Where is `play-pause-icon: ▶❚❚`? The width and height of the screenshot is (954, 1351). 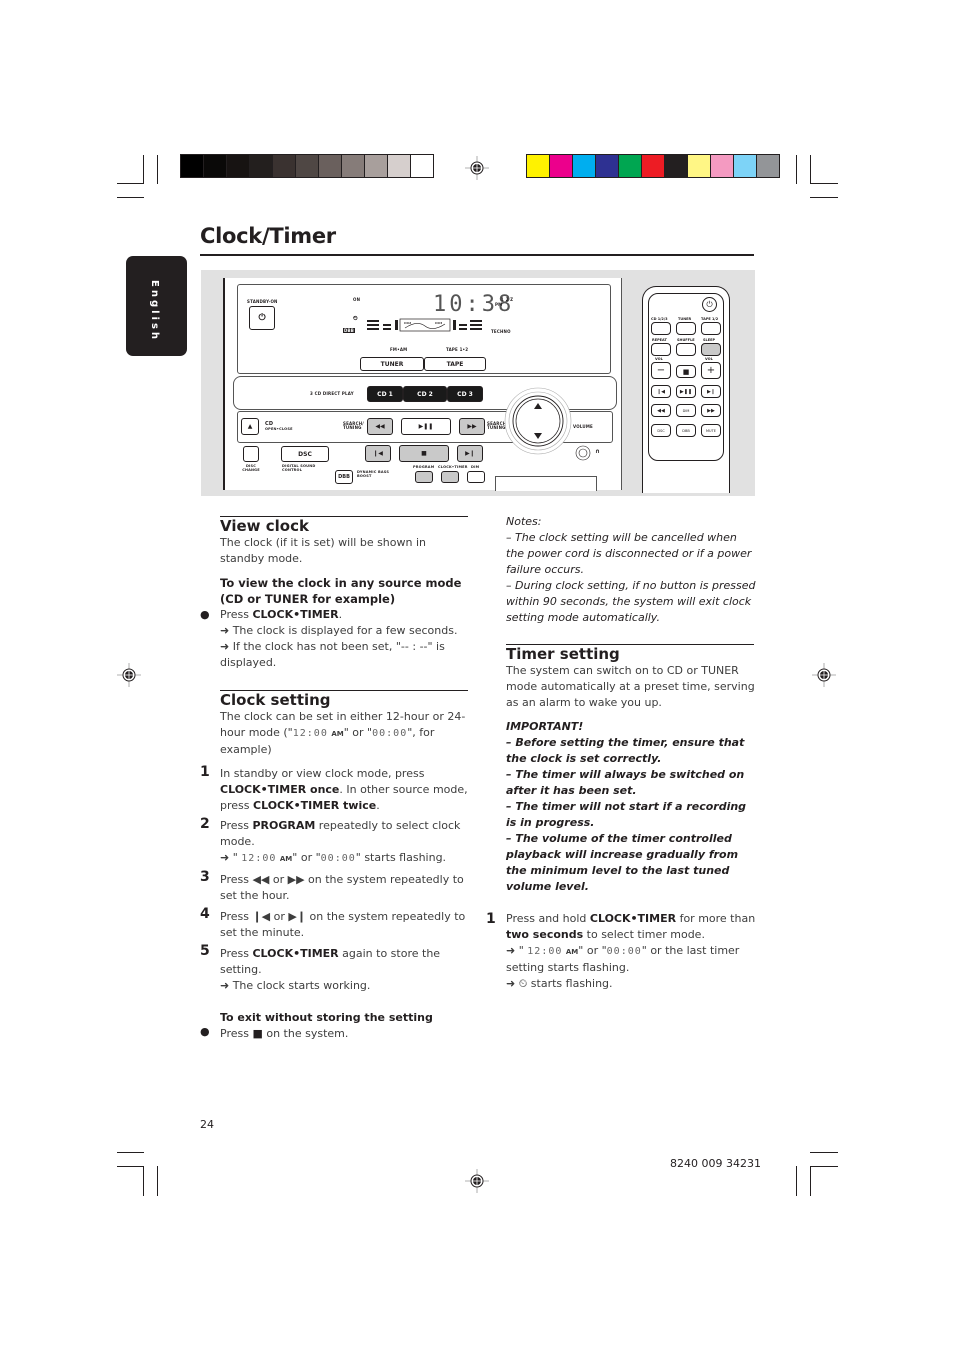
play-pause-icon: ▶❚❚ is located at coordinates (686, 391).